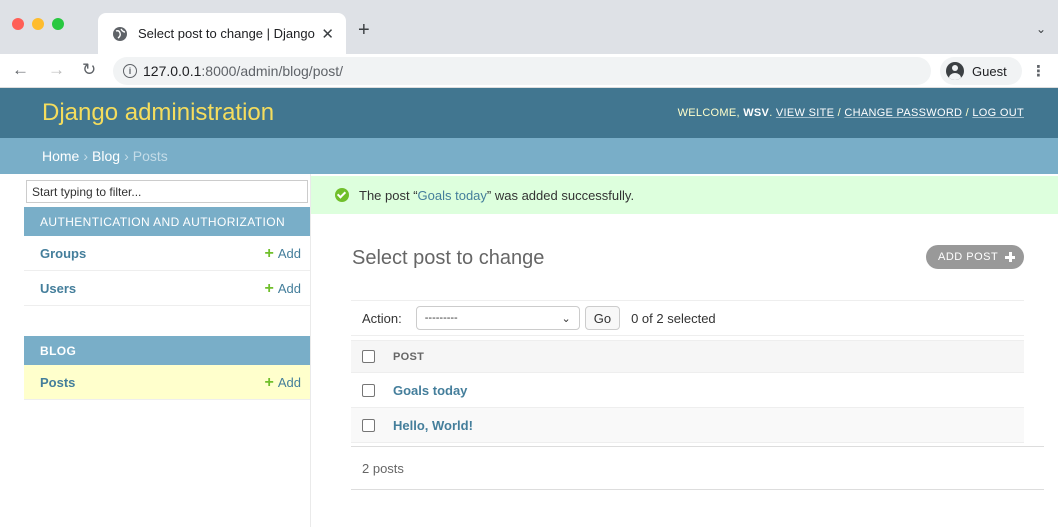 Image resolution: width=1058 pixels, height=527 pixels. What do you see at coordinates (364, 30) in the screenshot?
I see `new-tab-icon: +` at bounding box center [364, 30].